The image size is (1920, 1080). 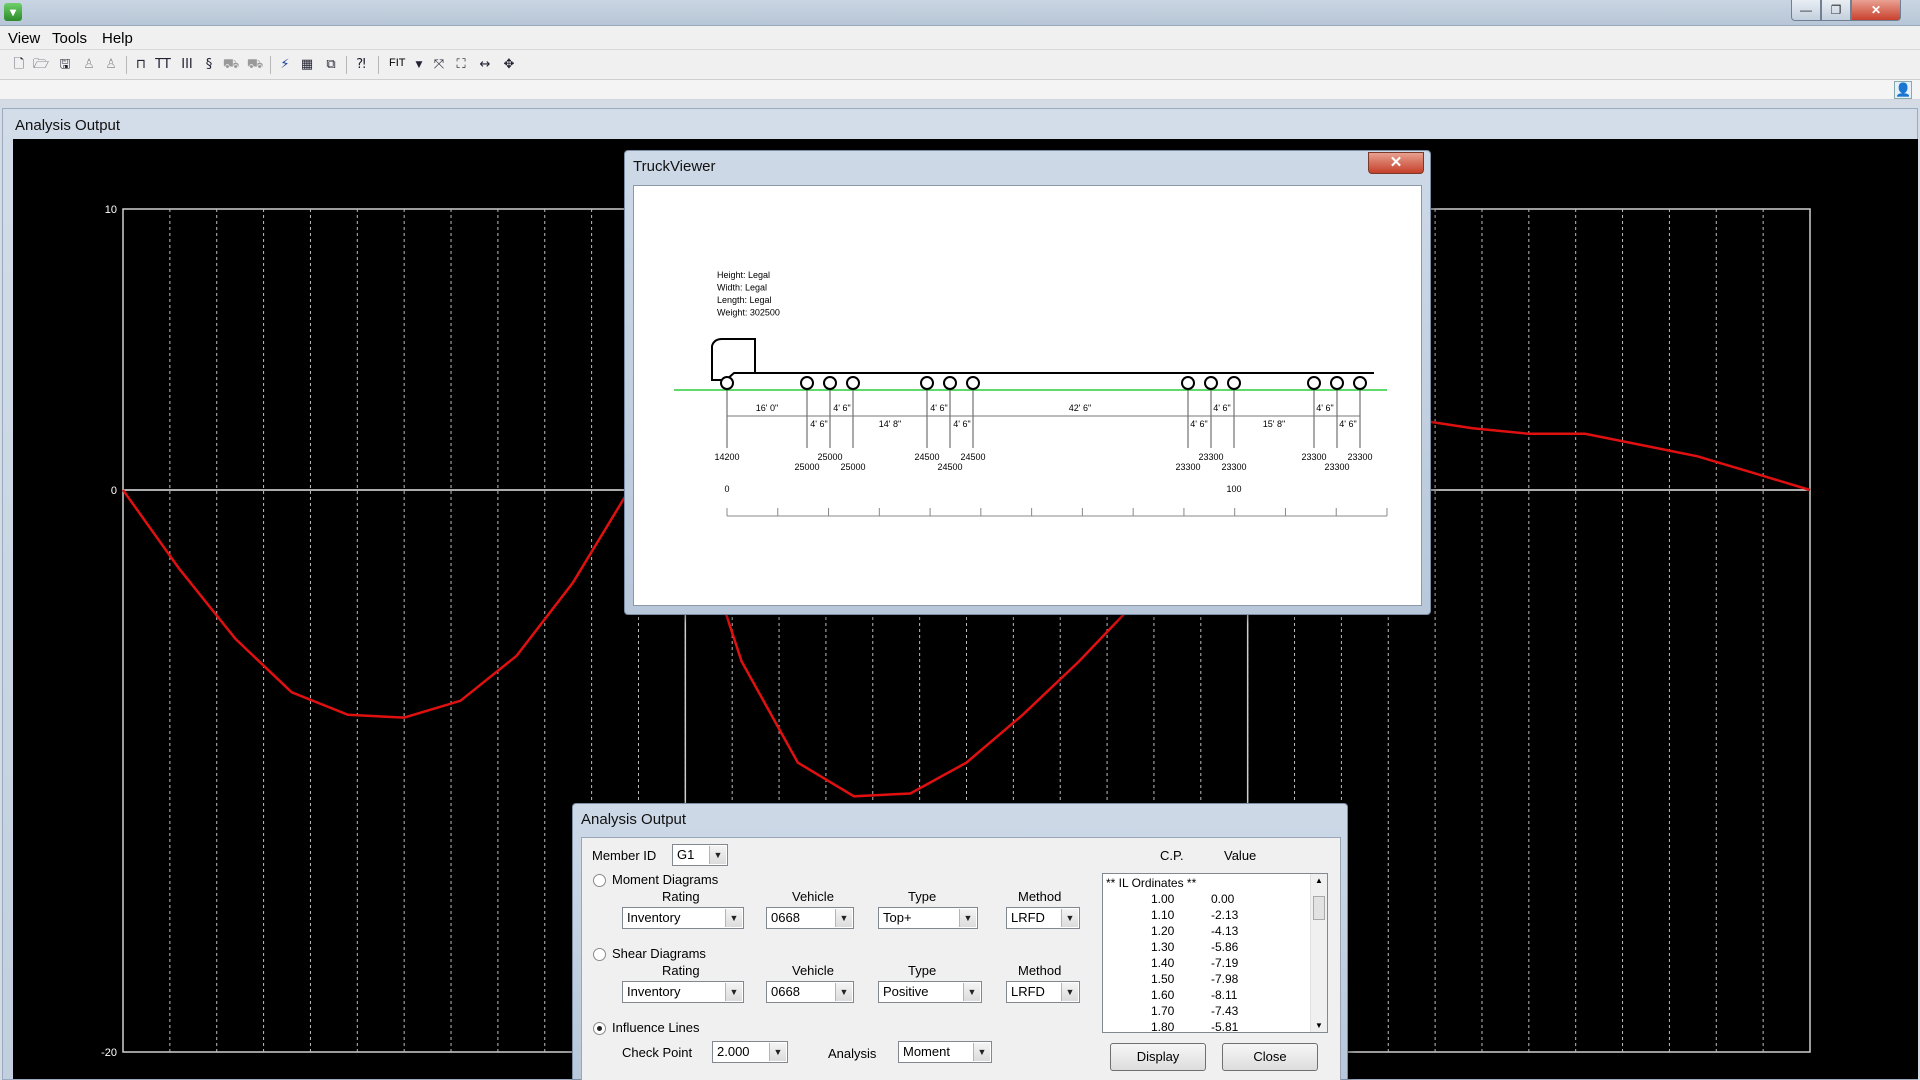 I want to click on columns-icon: III, so click(x=187, y=65).